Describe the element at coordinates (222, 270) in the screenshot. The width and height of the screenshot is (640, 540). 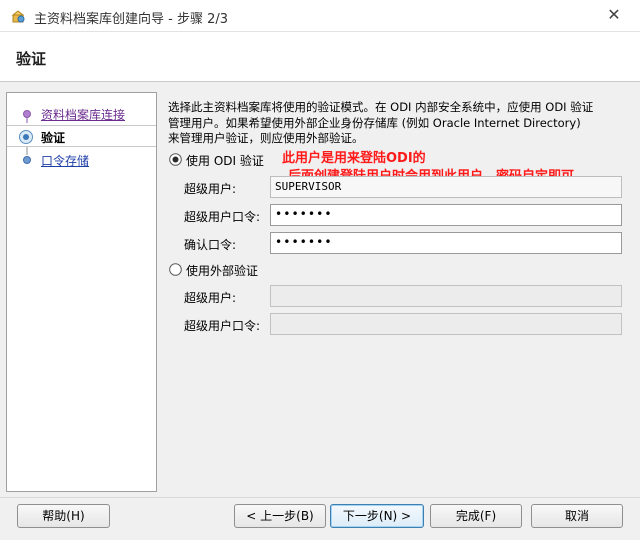
I see `external-auth-label: 使用外部验证` at that location.